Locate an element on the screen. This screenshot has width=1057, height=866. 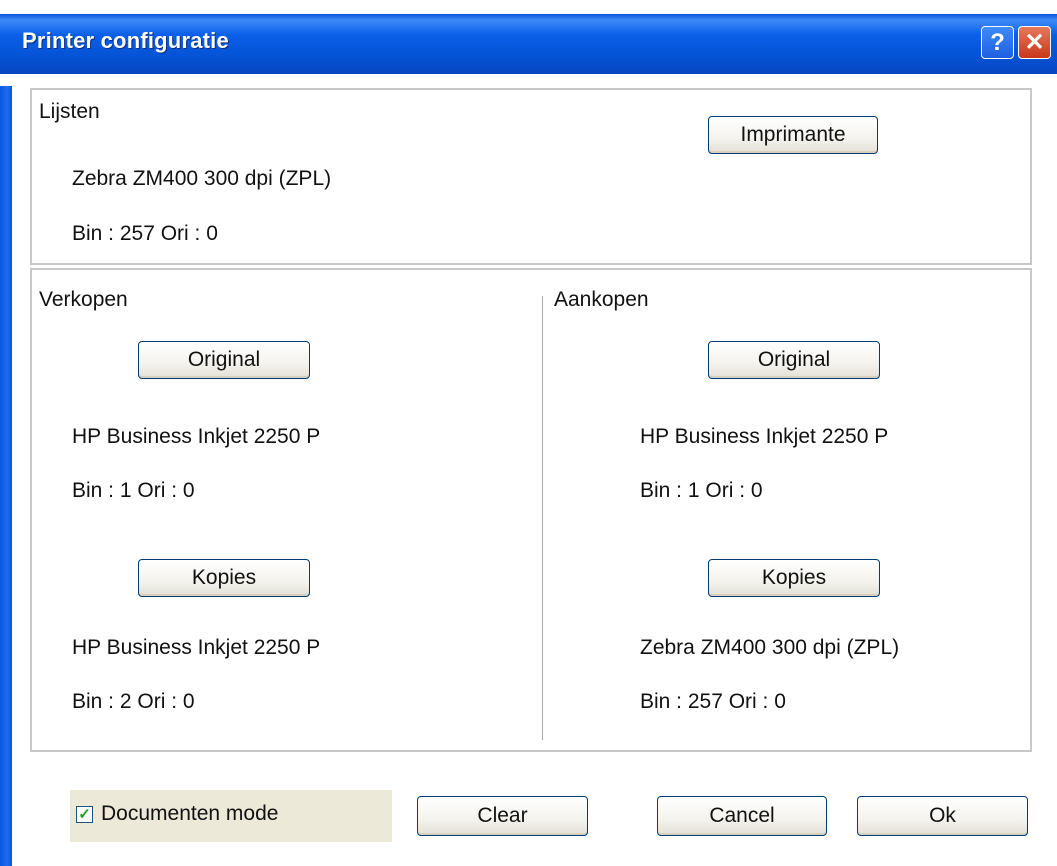
verkopen-original-printer-field: HP Business Inkjet 2250 P is located at coordinates (230, 440).